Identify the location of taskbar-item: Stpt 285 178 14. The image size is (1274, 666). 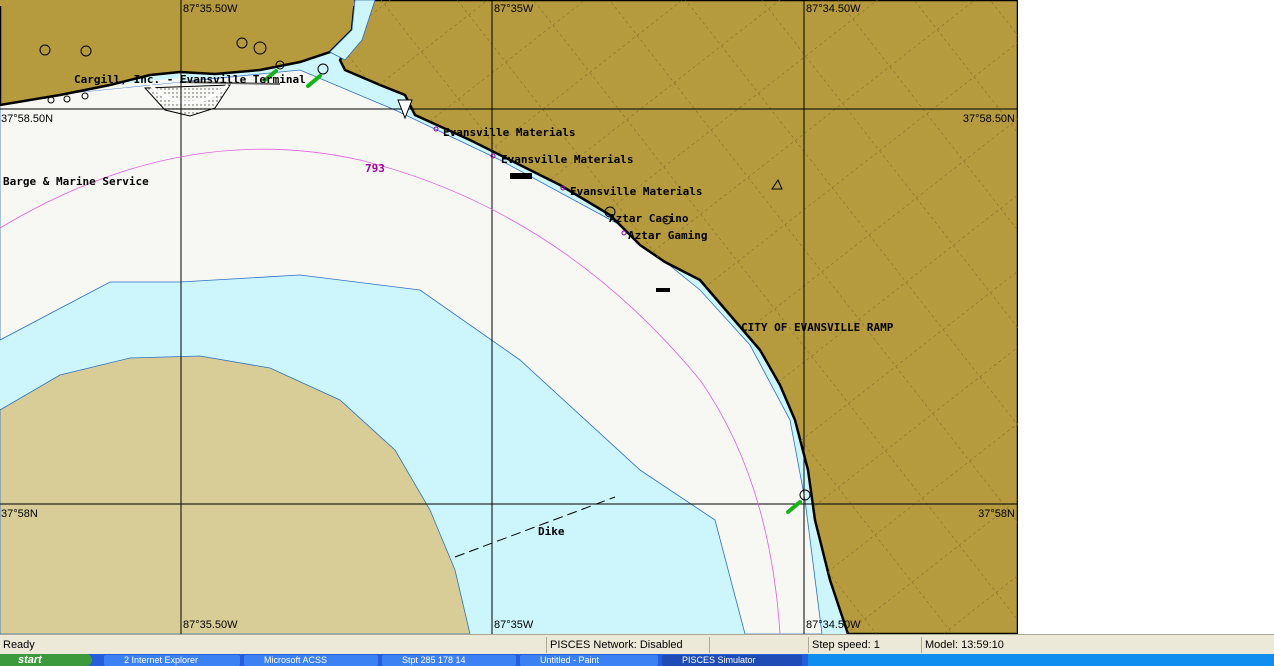
(449, 660).